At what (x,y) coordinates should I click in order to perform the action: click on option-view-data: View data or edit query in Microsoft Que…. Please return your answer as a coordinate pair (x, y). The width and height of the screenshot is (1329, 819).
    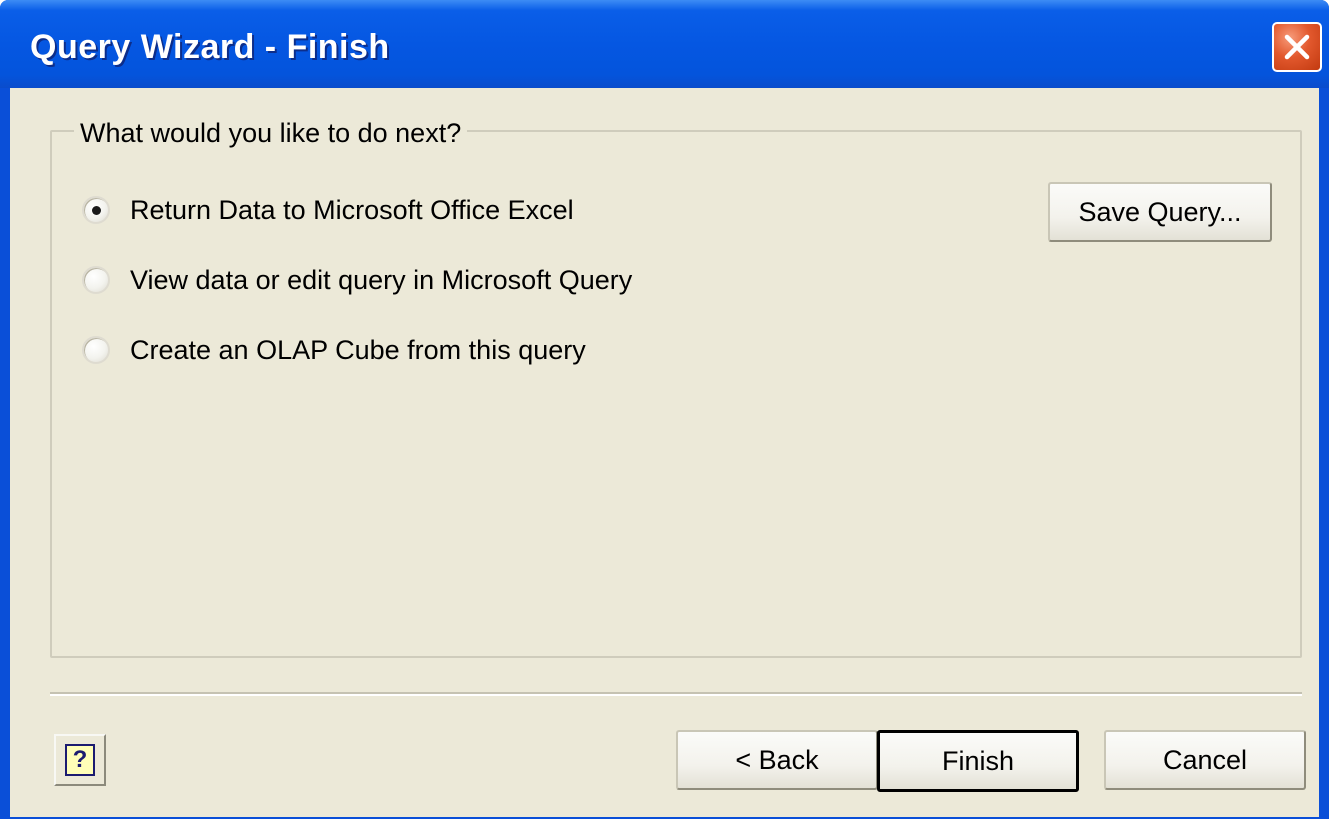
    Looking at the image, I should click on (357, 280).